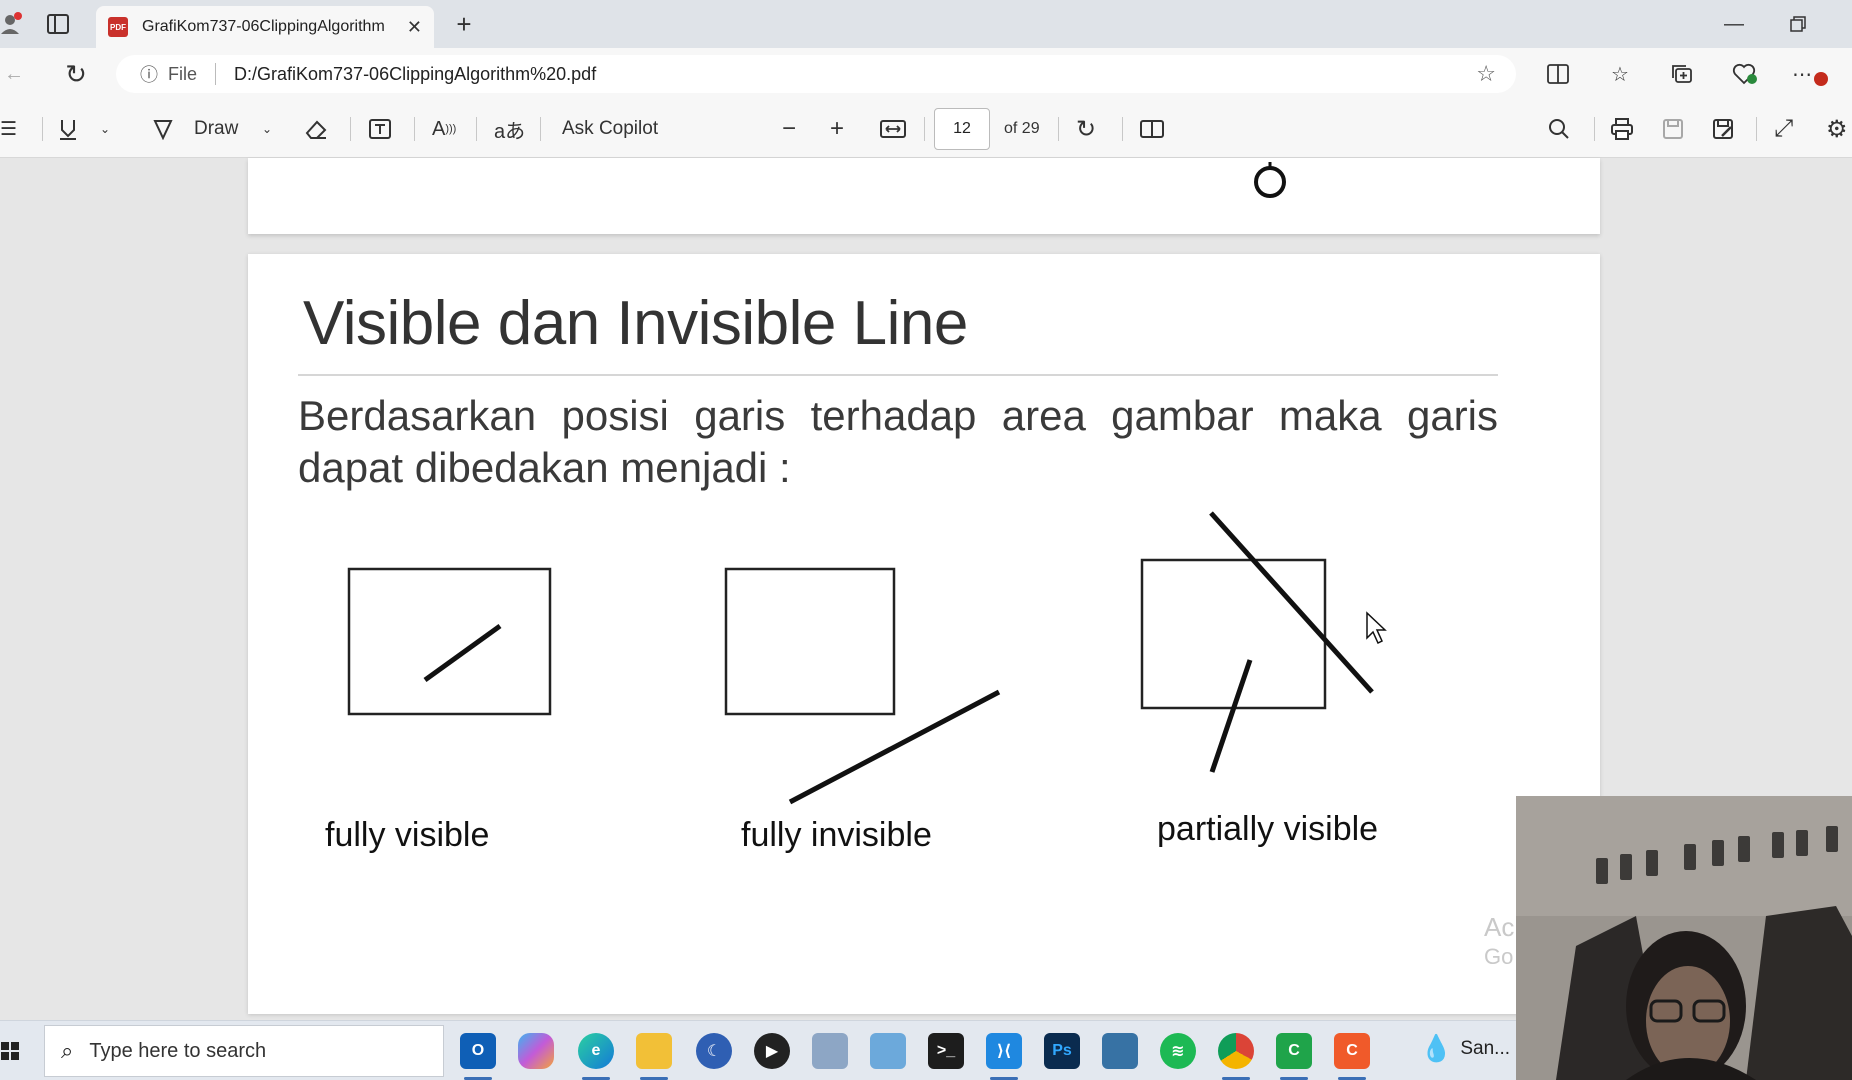 This screenshot has height=1080, width=1852. Describe the element at coordinates (1837, 129) in the screenshot. I see `settings-gear-icon: ⚙` at that location.